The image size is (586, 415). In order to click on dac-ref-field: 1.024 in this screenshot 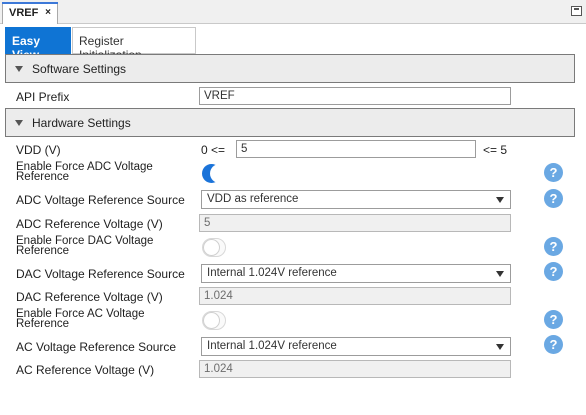, I will do `click(355, 296)`.